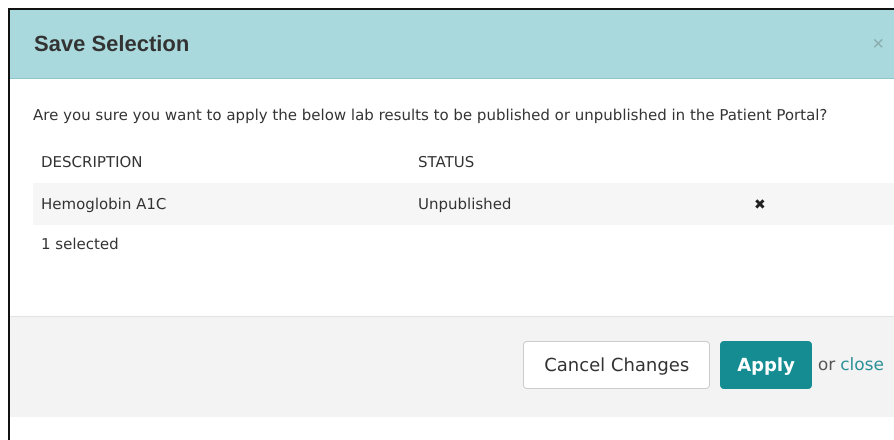 The width and height of the screenshot is (894, 440). What do you see at coordinates (447, 162) in the screenshot?
I see `column-header: STATUS` at bounding box center [447, 162].